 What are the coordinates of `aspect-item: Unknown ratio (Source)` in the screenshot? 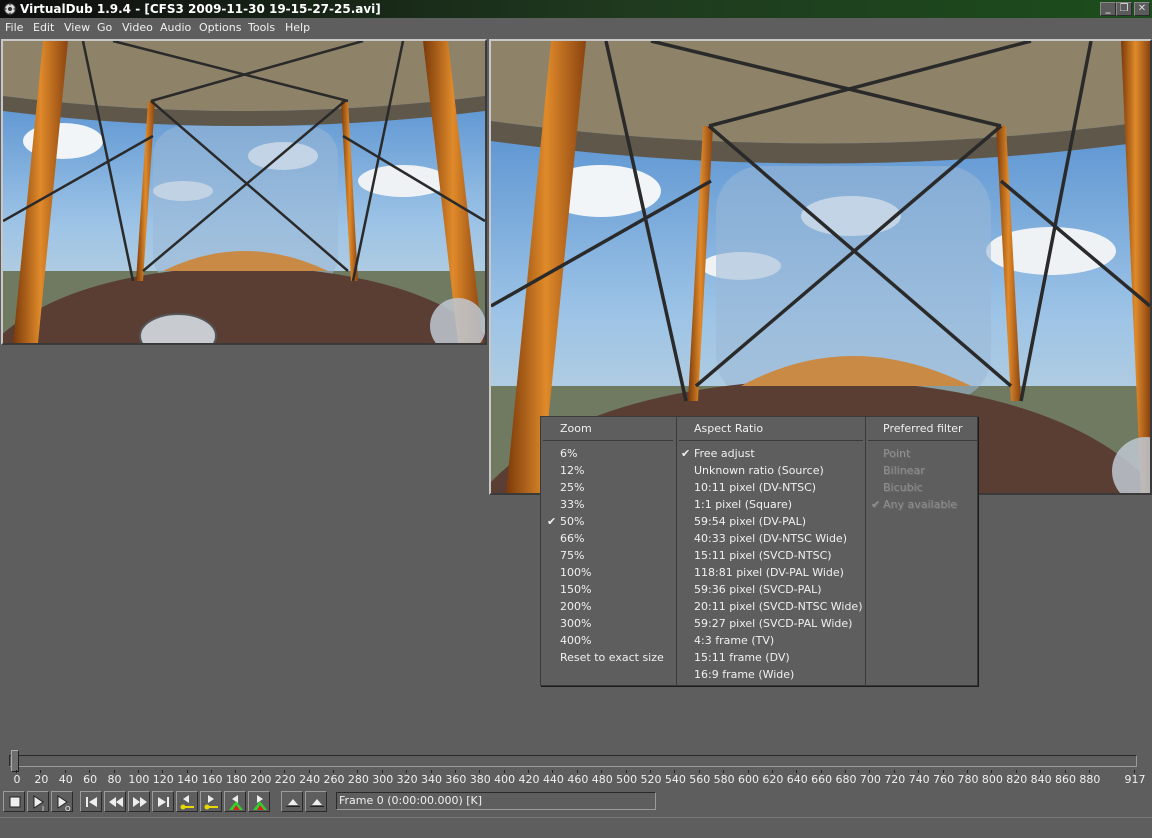 It's located at (759, 470).